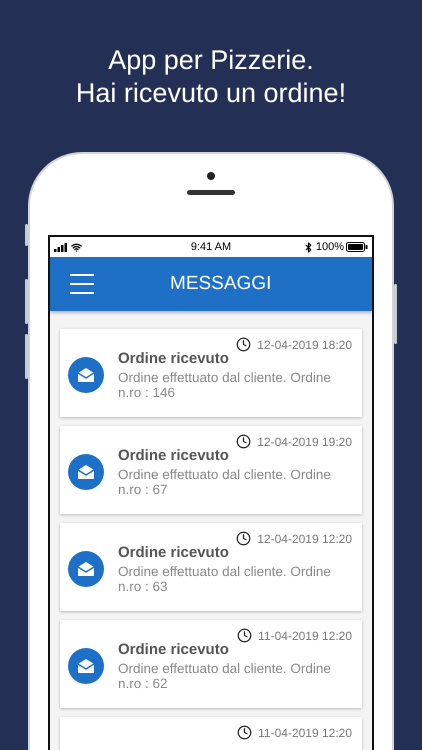  What do you see at coordinates (211, 192) in the screenshot?
I see `speaker-slot` at bounding box center [211, 192].